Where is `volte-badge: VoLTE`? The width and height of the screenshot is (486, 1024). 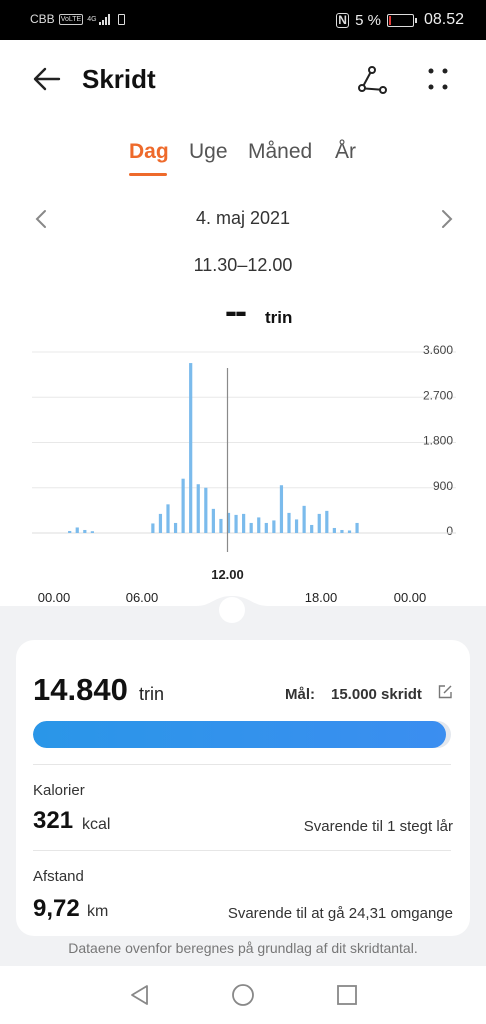 volte-badge: VoLTE is located at coordinates (71, 19).